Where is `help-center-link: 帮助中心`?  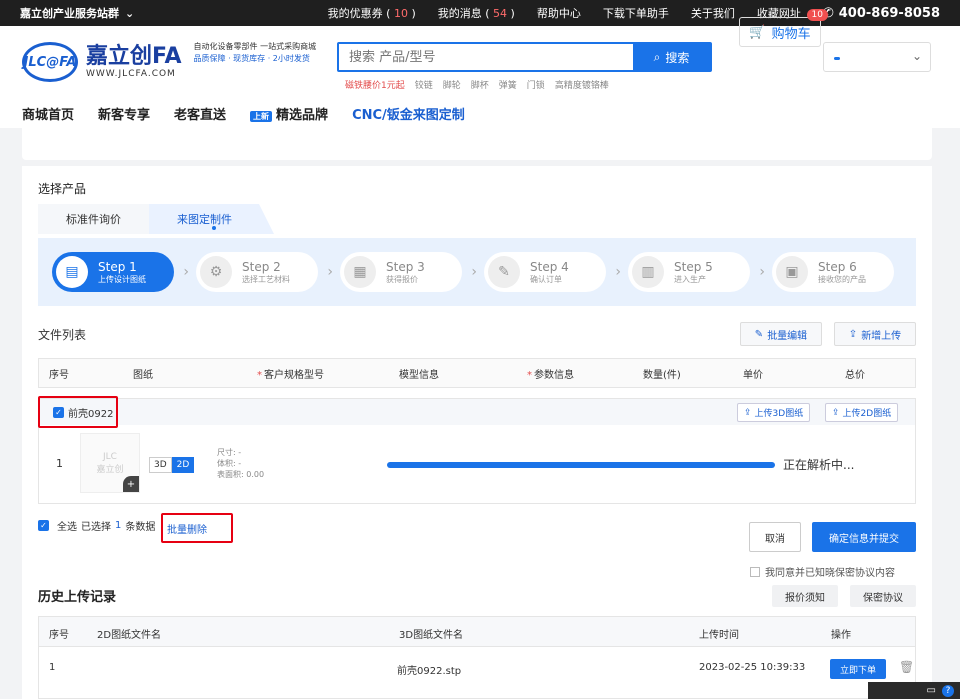
help-center-link: 帮助中心 is located at coordinates (559, 13).